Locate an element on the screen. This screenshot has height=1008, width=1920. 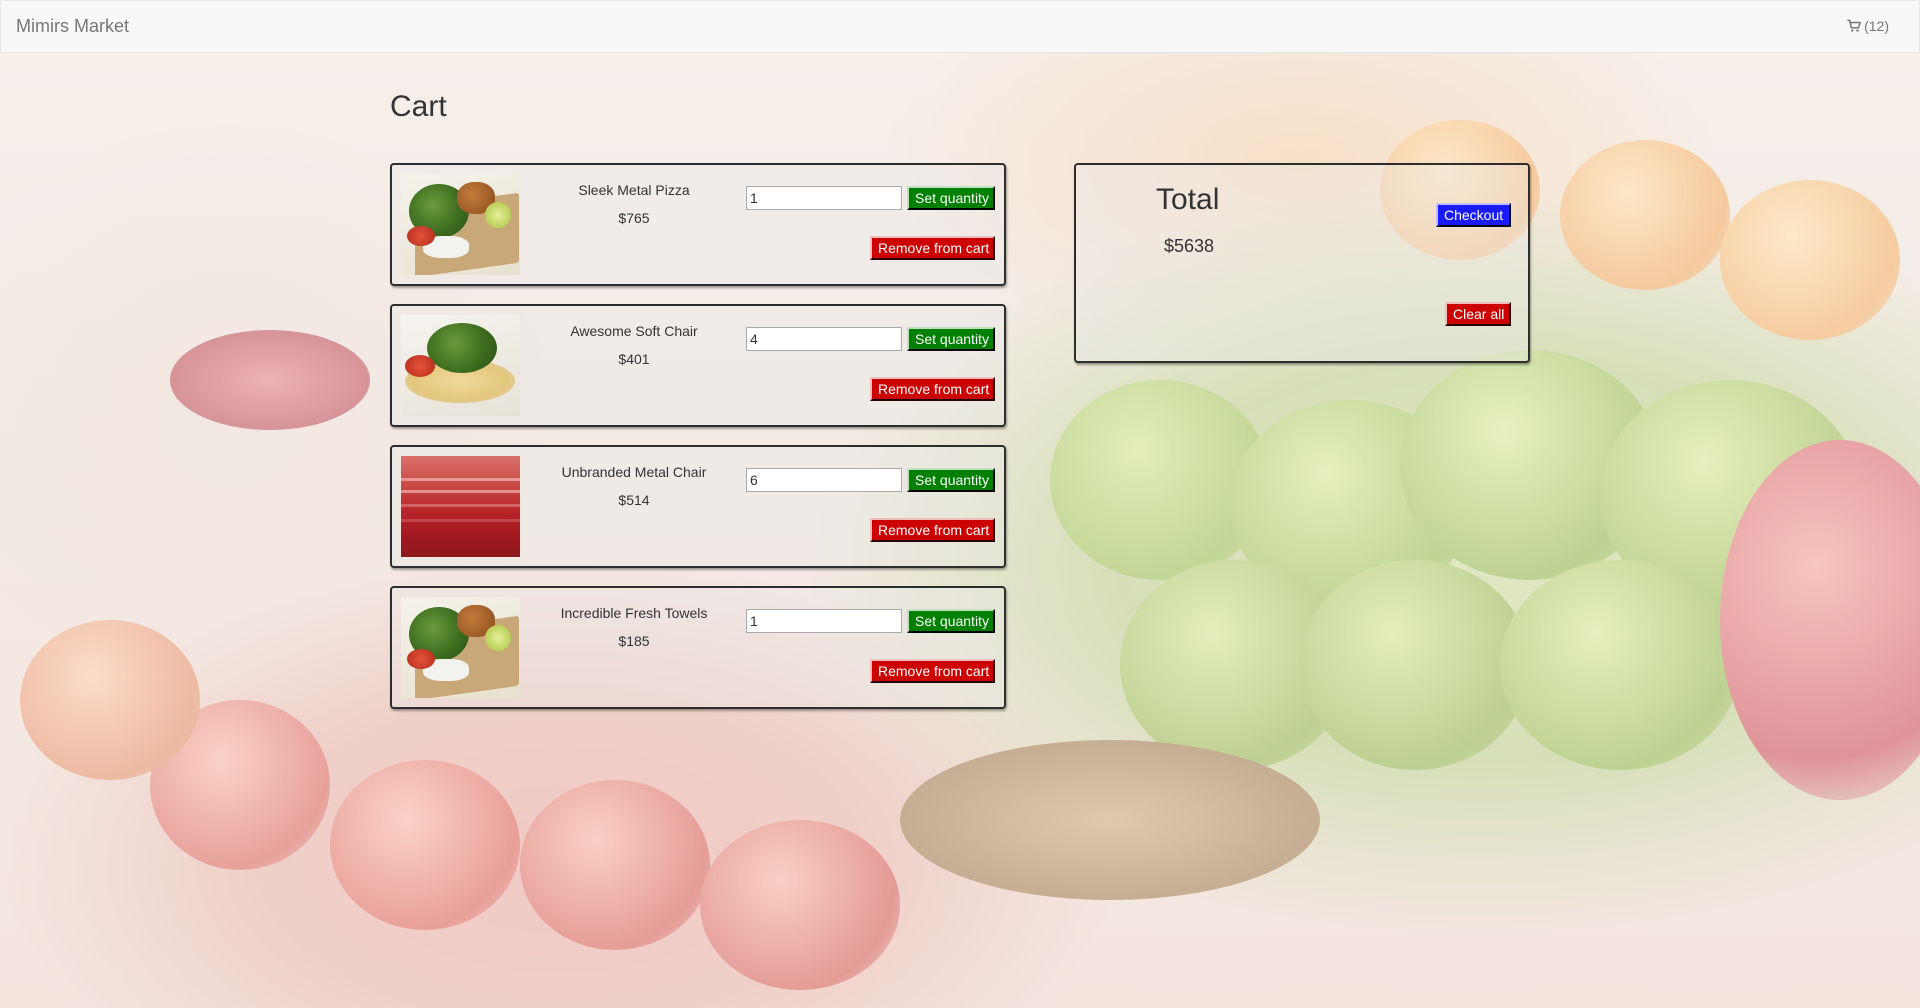
product-name: Incredible Fresh Towels is located at coordinates (634, 613).